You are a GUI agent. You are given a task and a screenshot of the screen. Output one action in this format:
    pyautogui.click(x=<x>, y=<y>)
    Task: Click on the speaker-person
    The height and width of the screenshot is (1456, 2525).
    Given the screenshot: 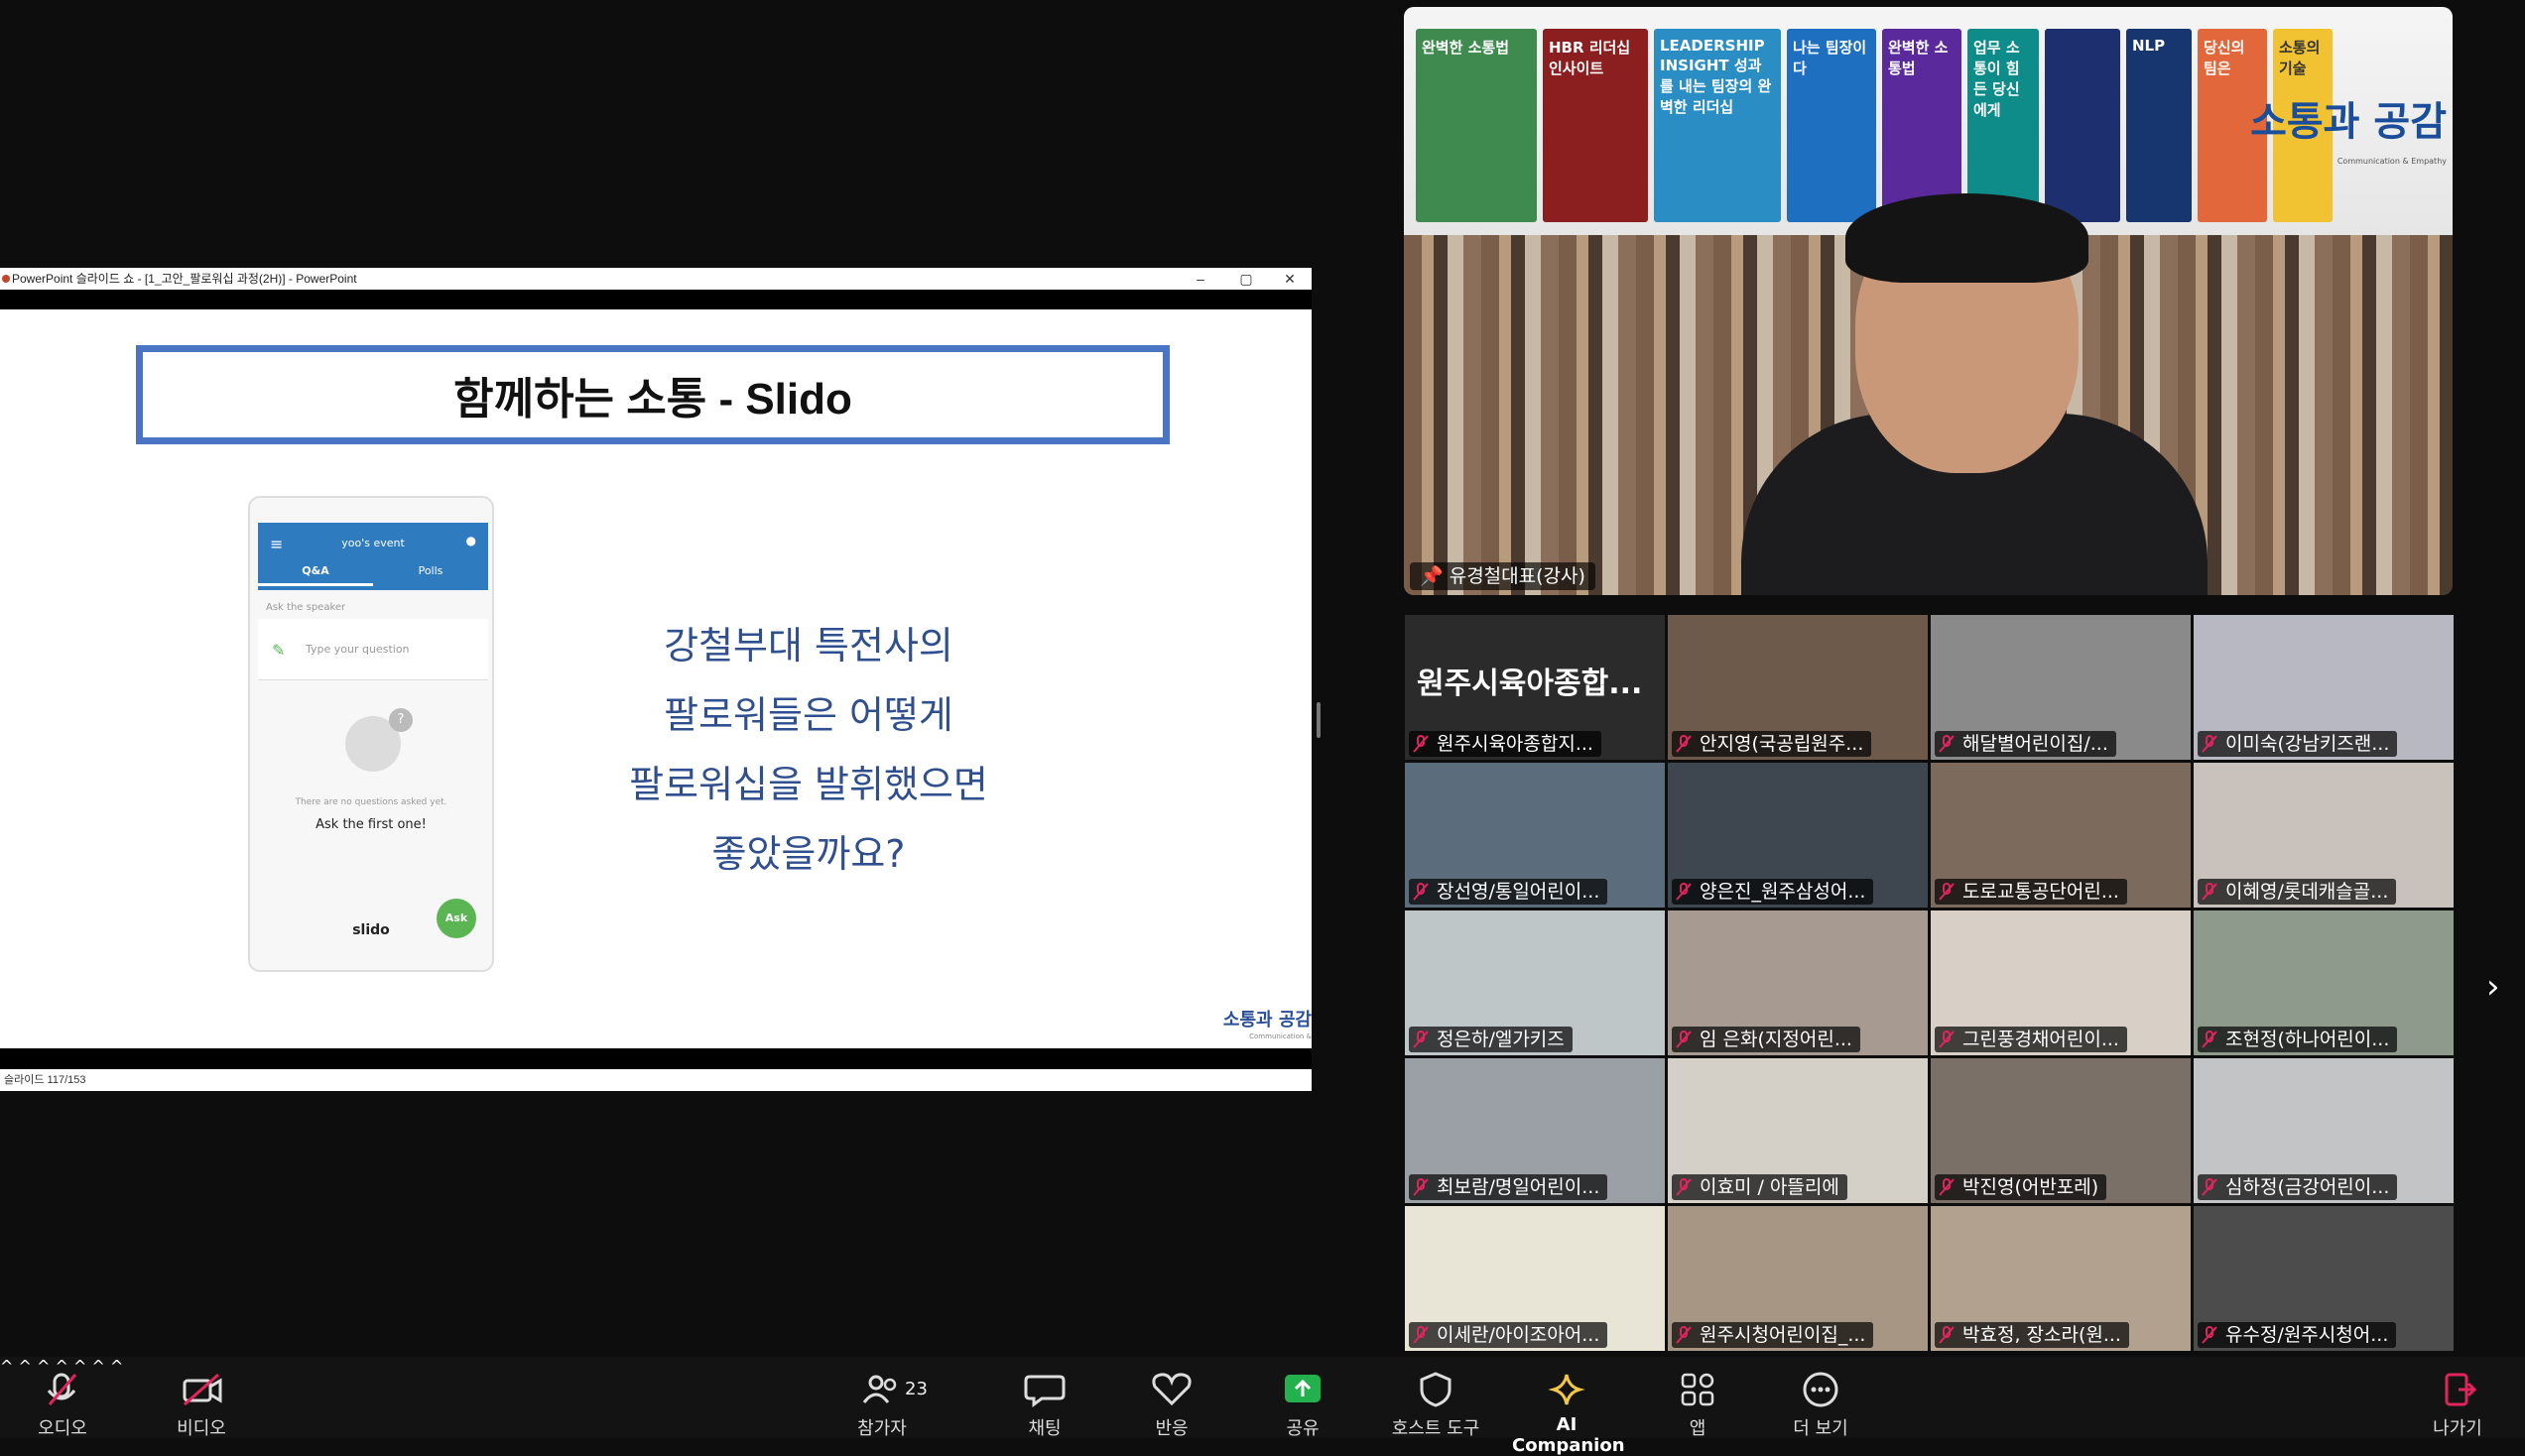 What is the action you would take?
    pyautogui.click(x=1974, y=390)
    